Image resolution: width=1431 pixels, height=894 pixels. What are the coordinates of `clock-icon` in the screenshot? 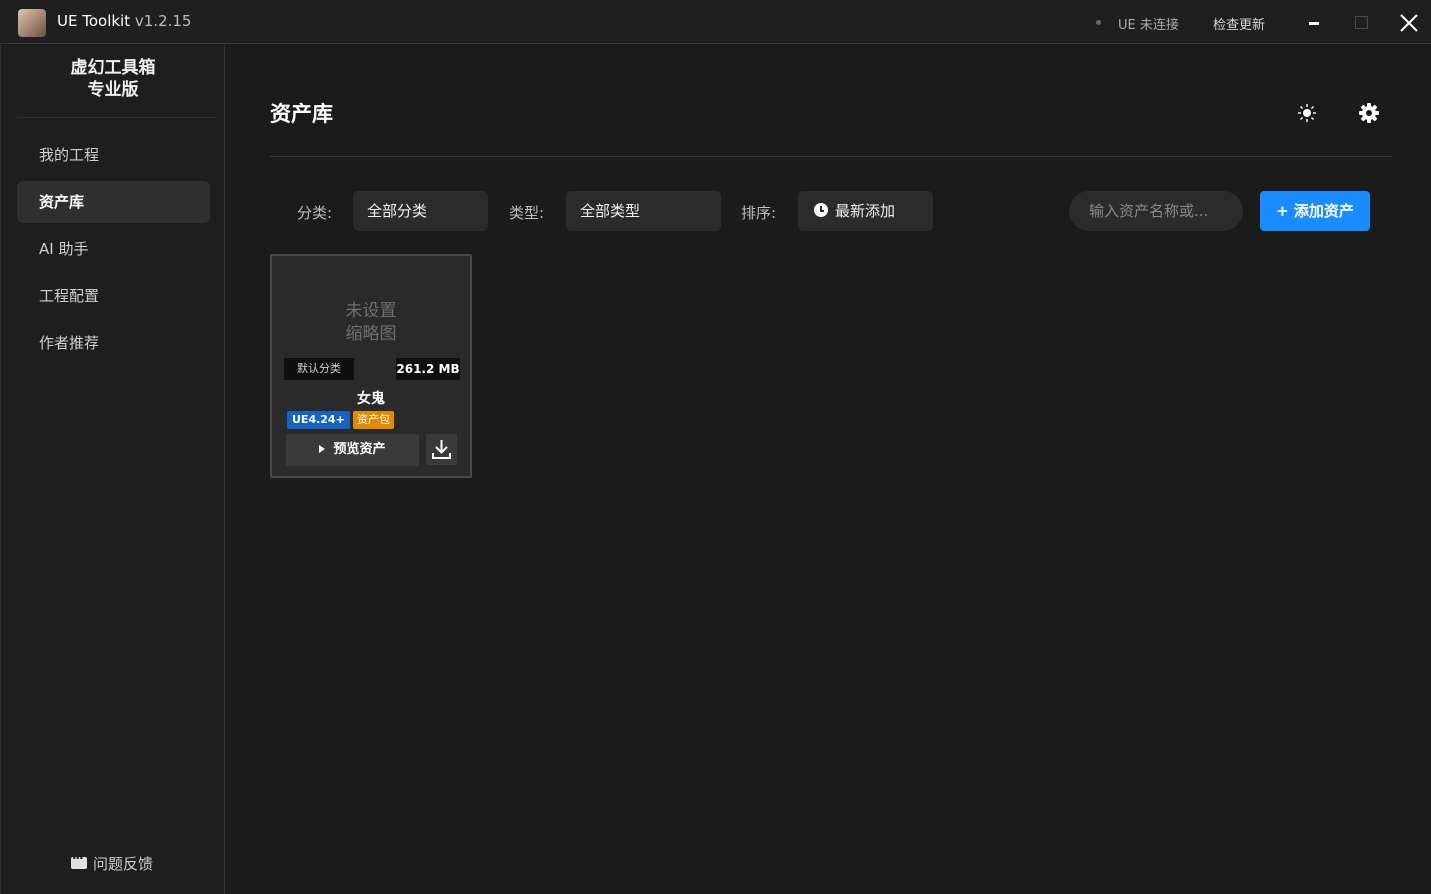 It's located at (821, 209).